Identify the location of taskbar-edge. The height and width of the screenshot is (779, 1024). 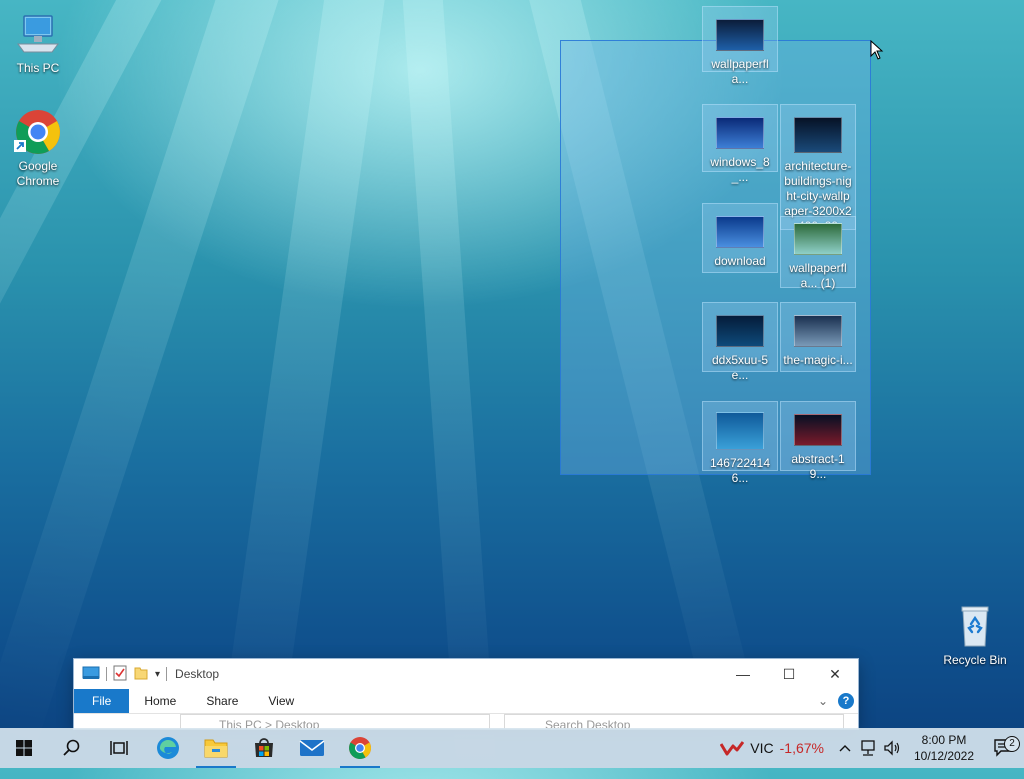
(168, 748).